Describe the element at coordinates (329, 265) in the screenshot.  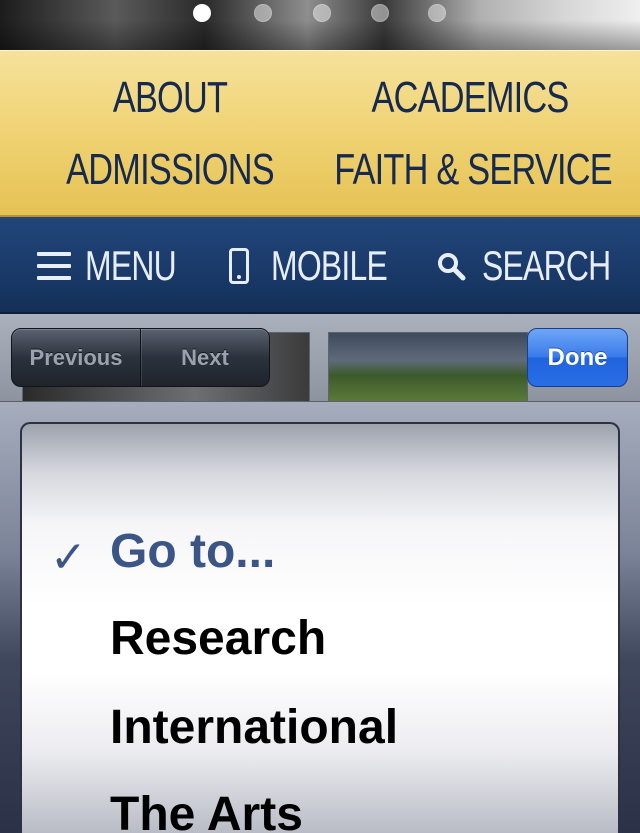
I see `mobile-label: MOBILE` at that location.